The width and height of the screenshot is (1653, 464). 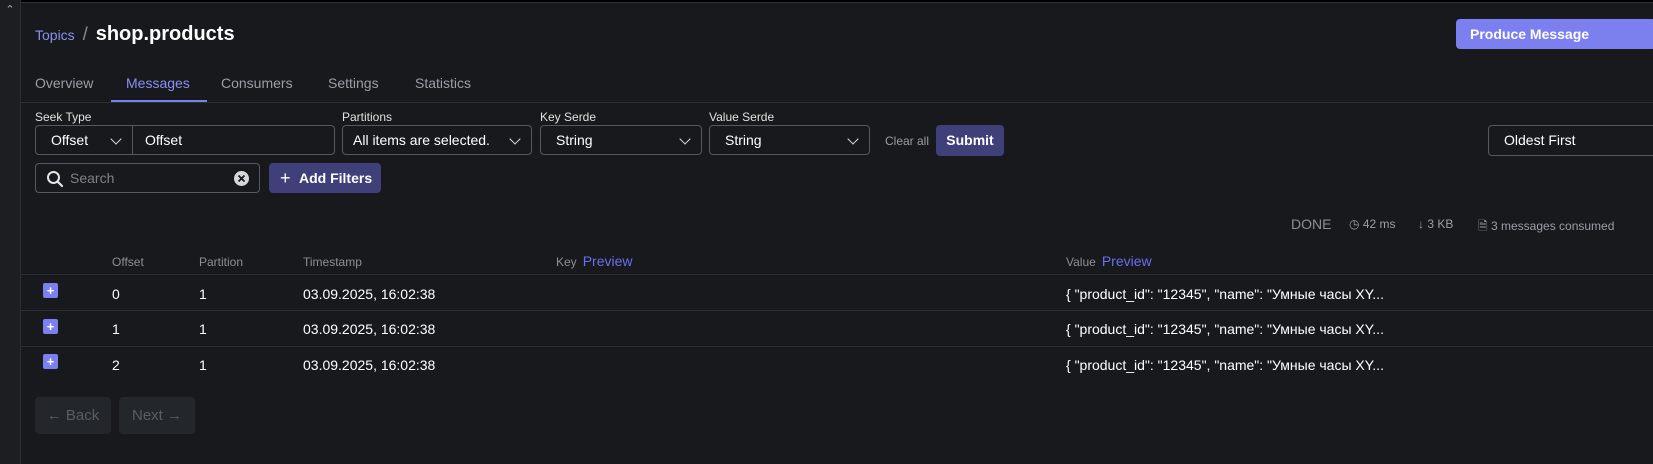 What do you see at coordinates (1372, 224) in the screenshot?
I see `elapsed-time: ◷ 42 ms` at bounding box center [1372, 224].